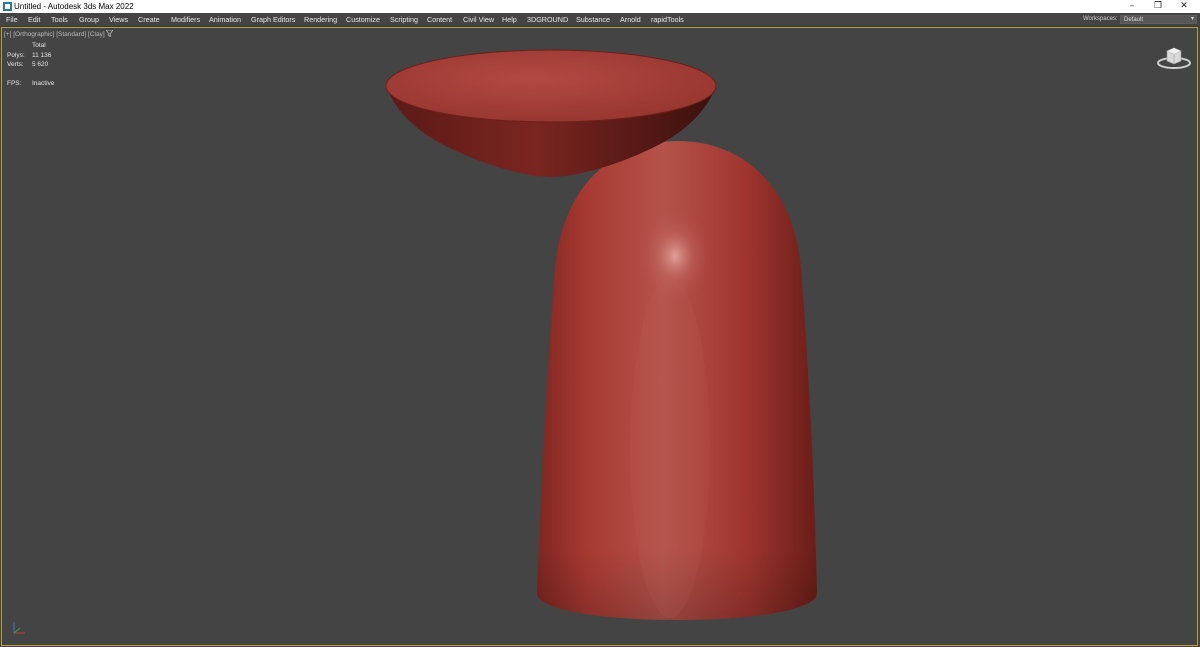 The image size is (1200, 647). Describe the element at coordinates (43, 83) in the screenshot. I see `fps-value: Inactive` at that location.